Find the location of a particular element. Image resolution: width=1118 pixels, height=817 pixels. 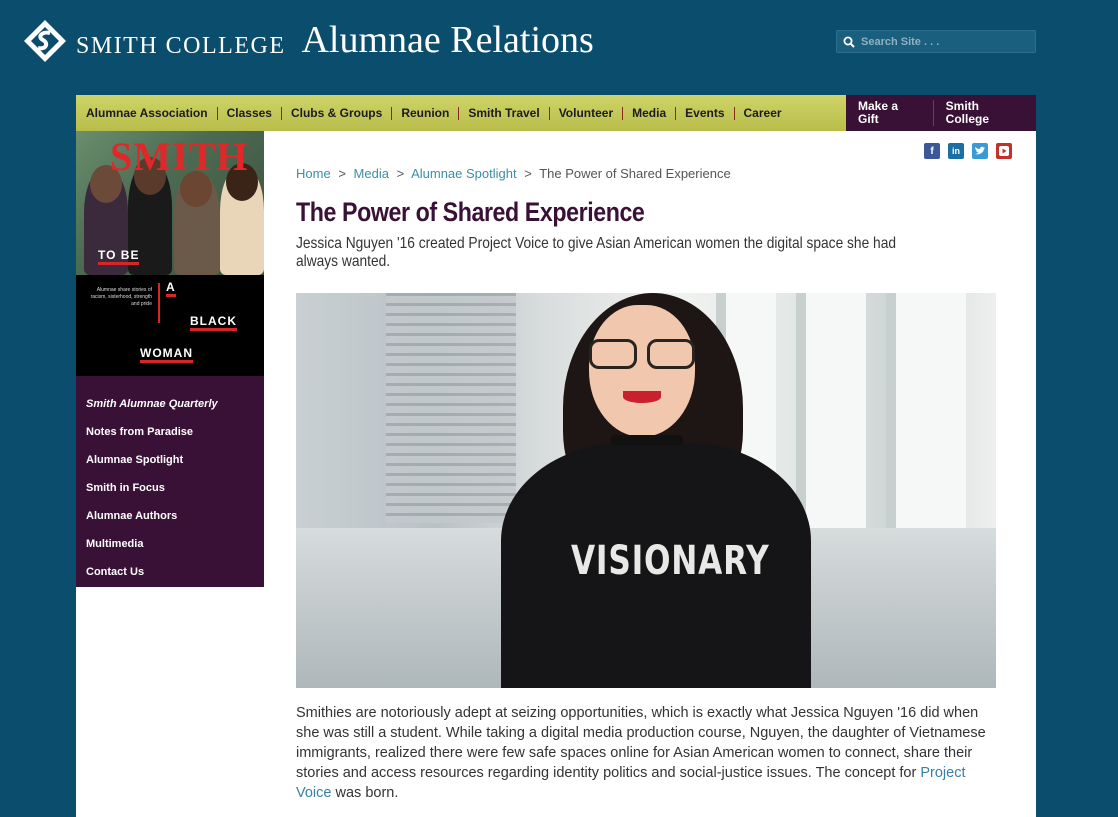

nav-volunteer: Volunteer is located at coordinates (587, 113).